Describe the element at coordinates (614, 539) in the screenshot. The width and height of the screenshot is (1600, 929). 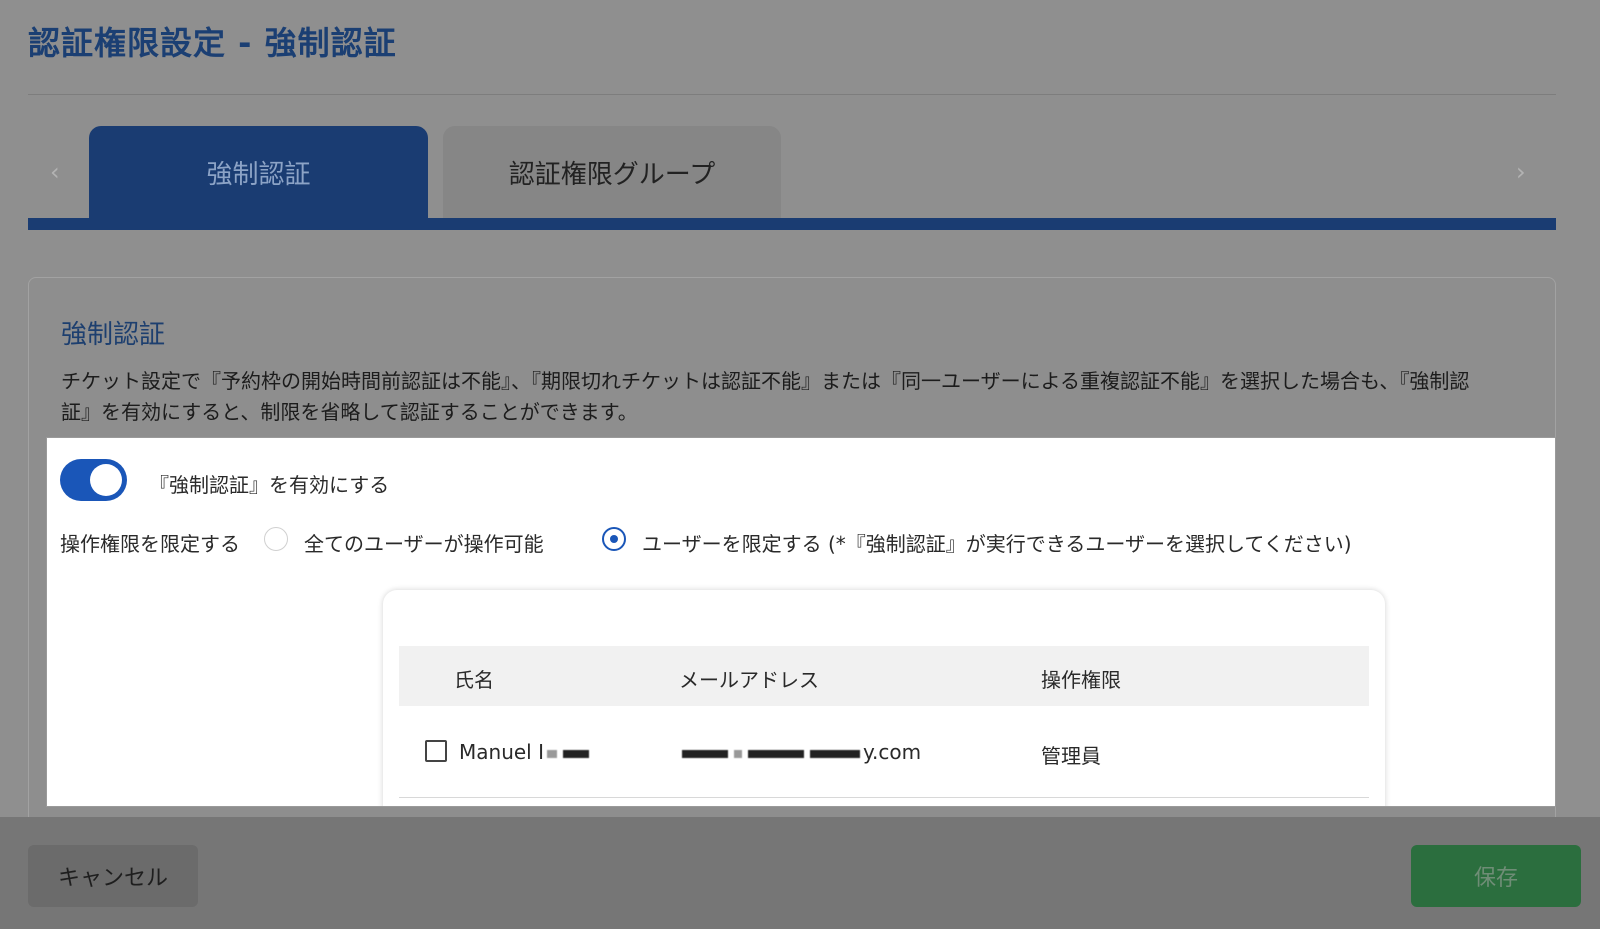
I see `radio-limit-users` at that location.